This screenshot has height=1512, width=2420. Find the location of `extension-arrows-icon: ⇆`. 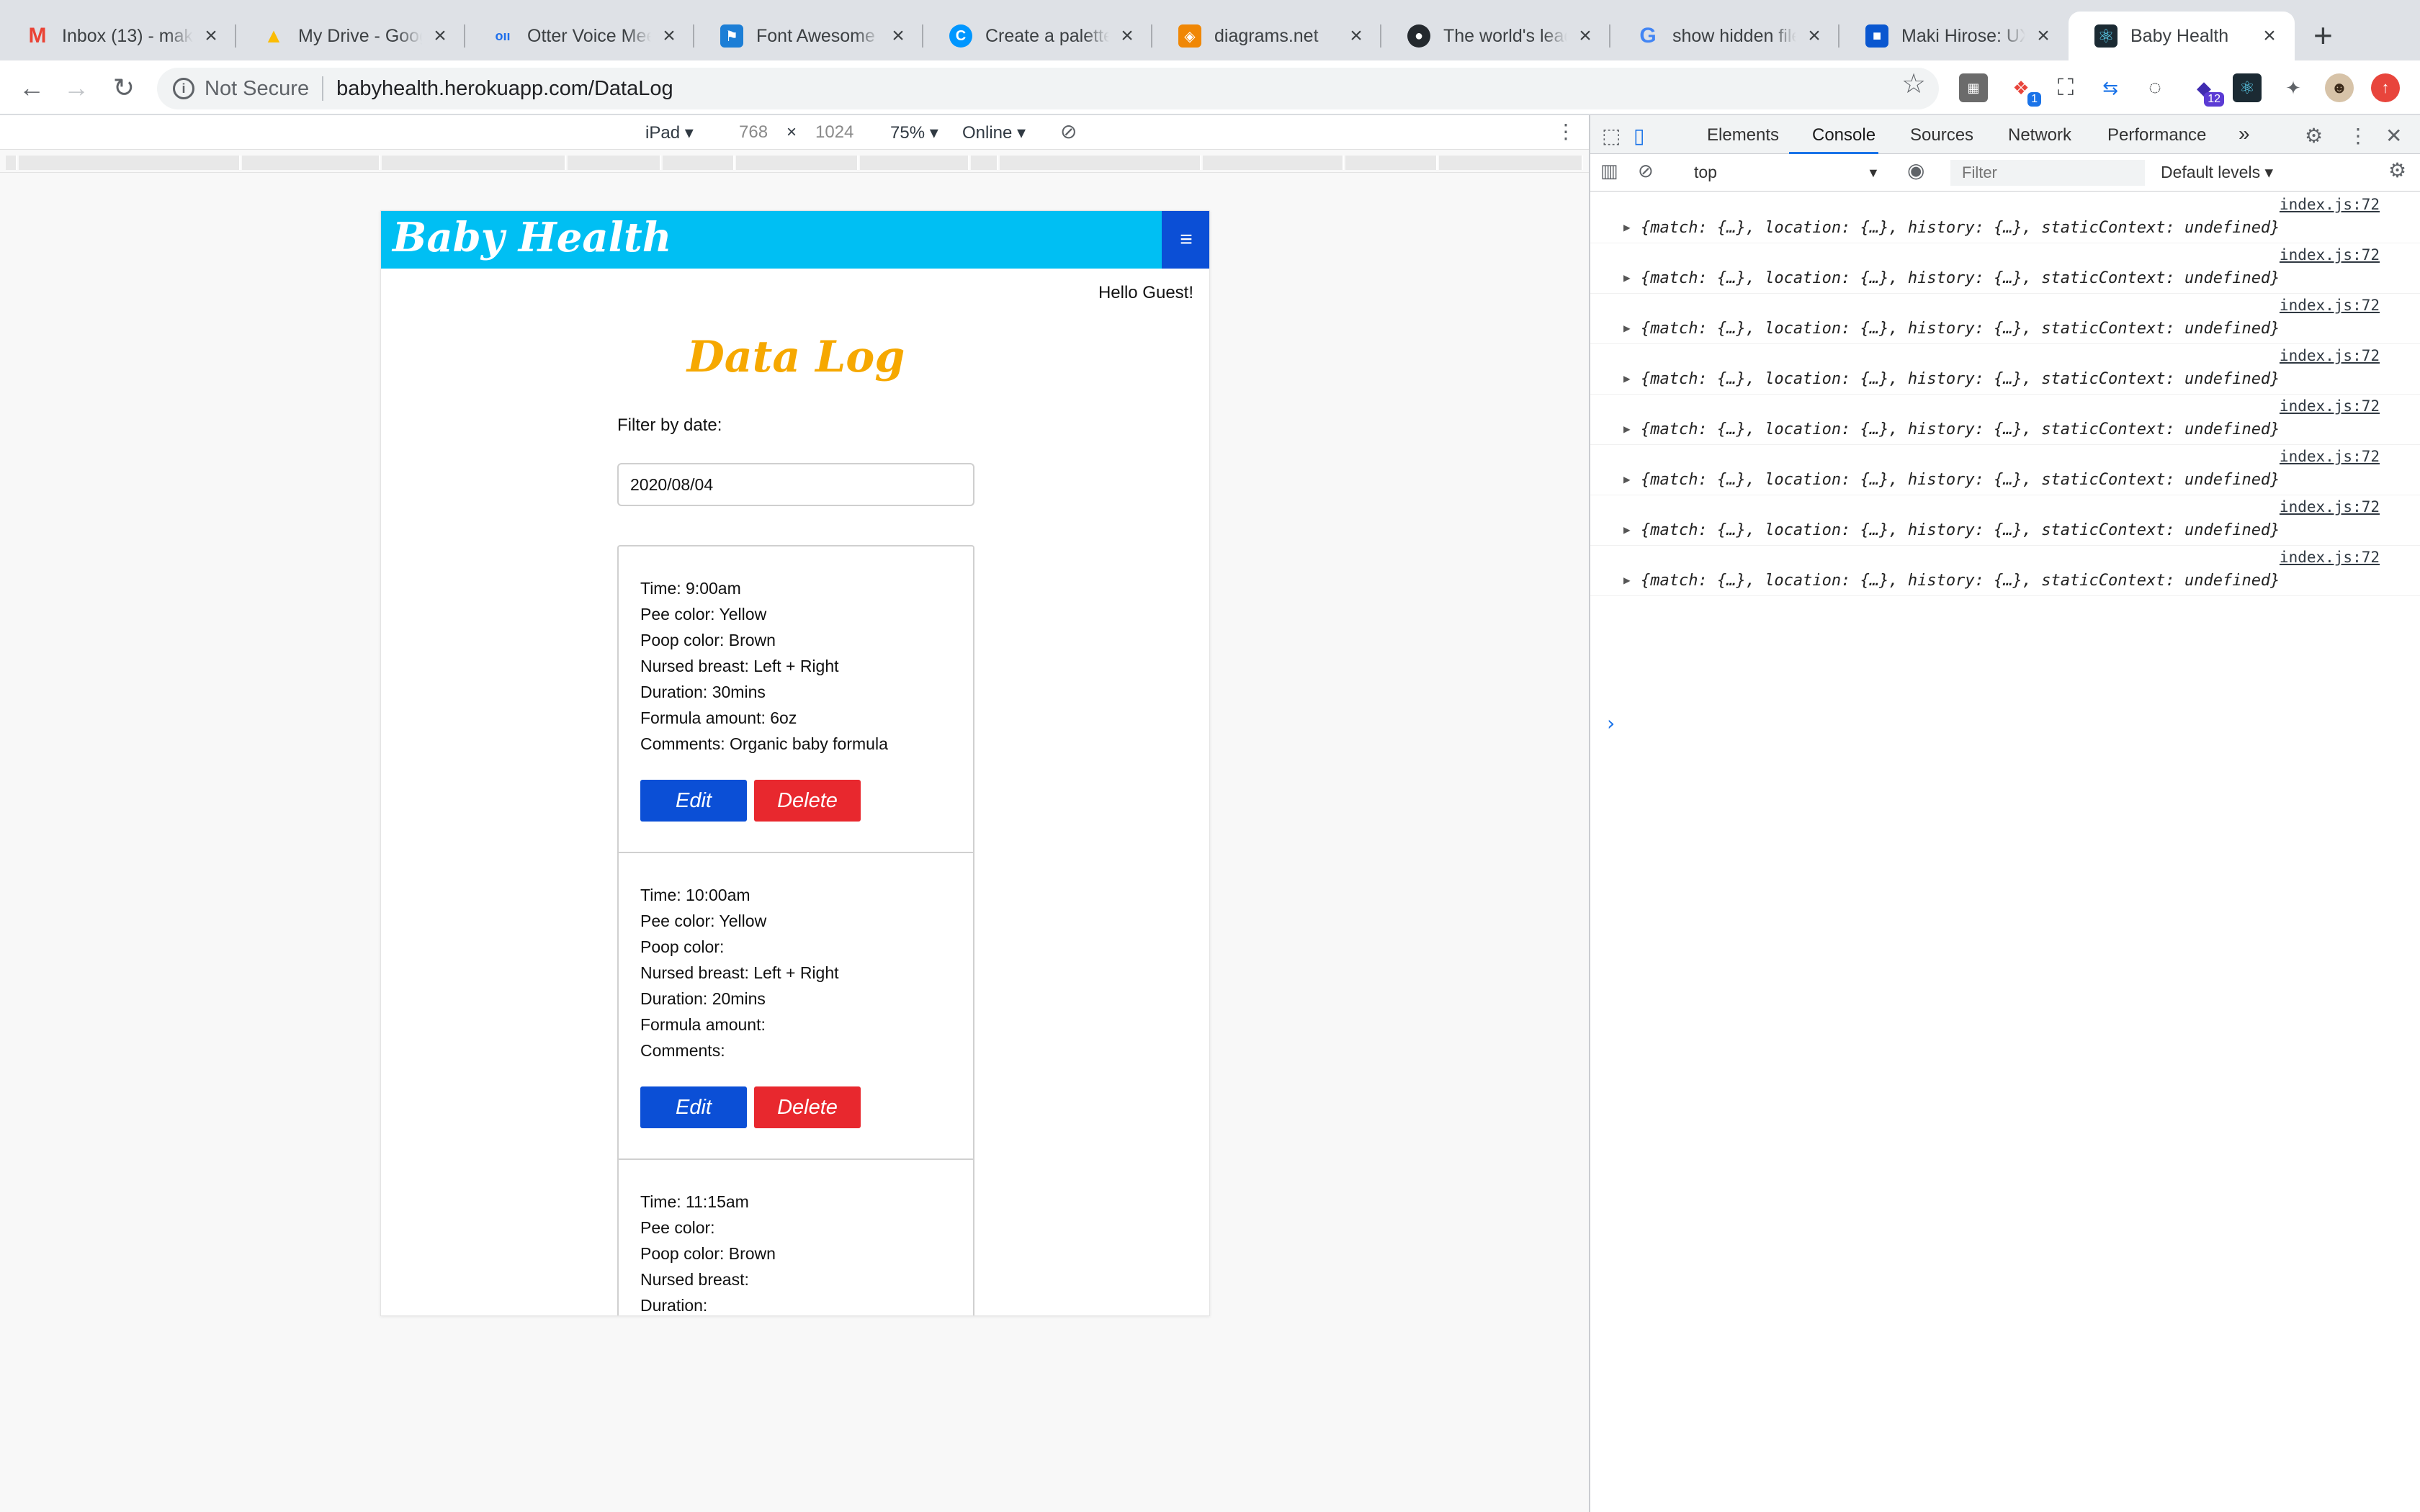

extension-arrows-icon: ⇆ is located at coordinates (2110, 87).